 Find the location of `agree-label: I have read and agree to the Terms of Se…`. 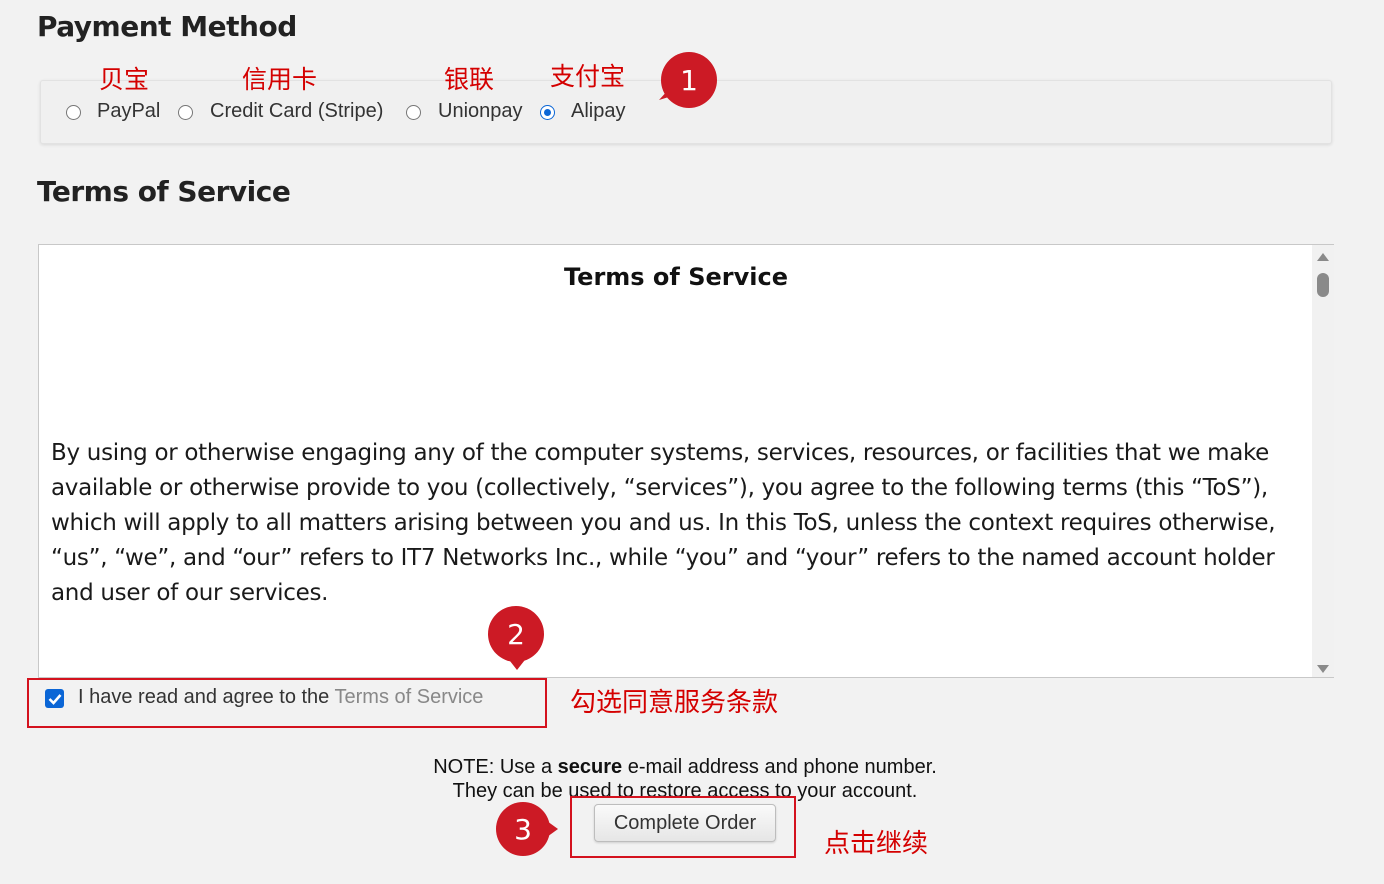

agree-label: I have read and agree to the Terms of Se… is located at coordinates (280, 697).